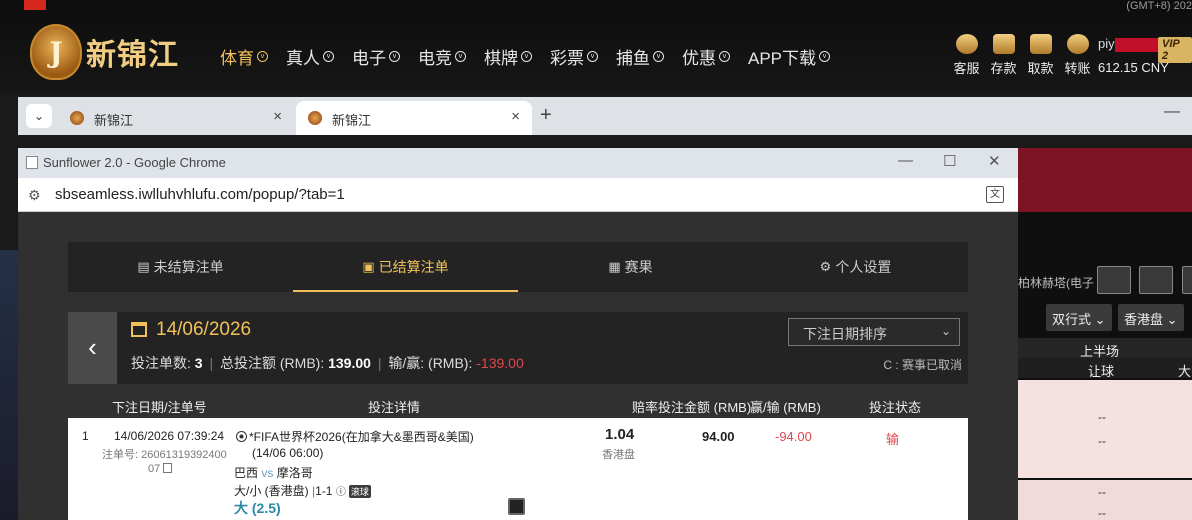 This screenshot has height=520, width=1192. What do you see at coordinates (139, 329) in the screenshot?
I see `calendar-icon` at bounding box center [139, 329].